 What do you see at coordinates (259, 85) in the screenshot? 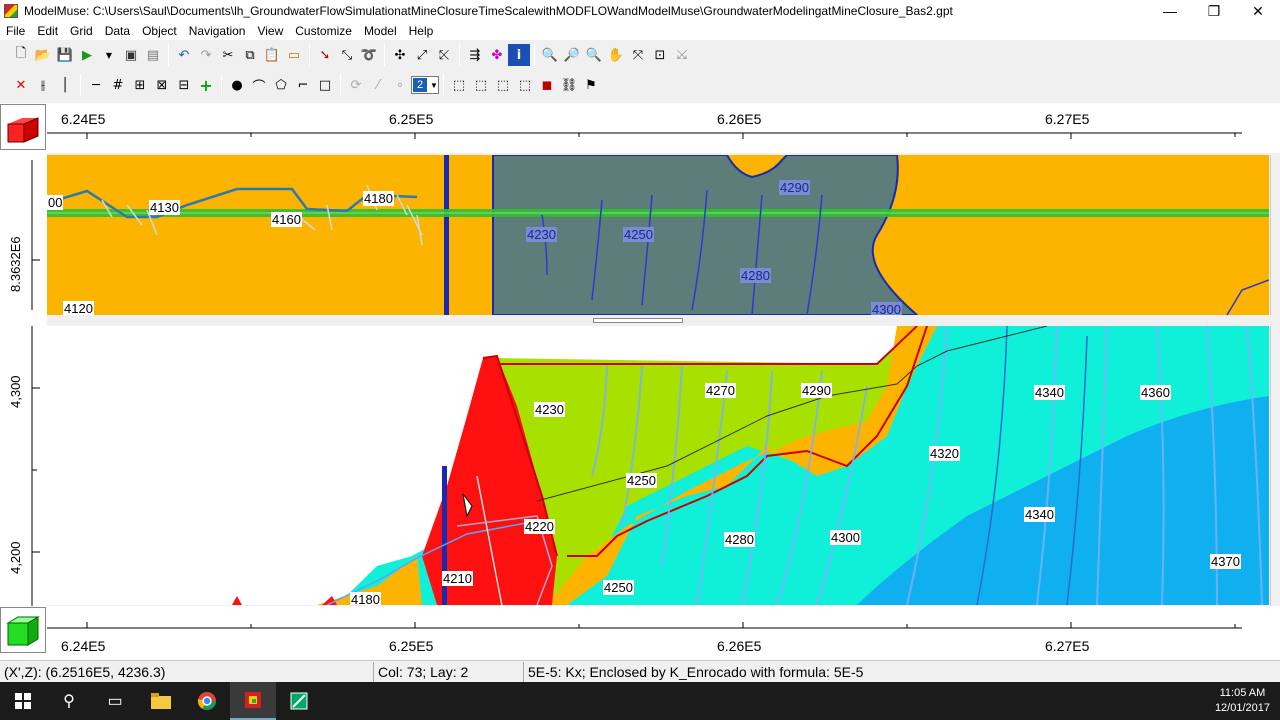
I see `polyline-icon: ⌒` at bounding box center [259, 85].